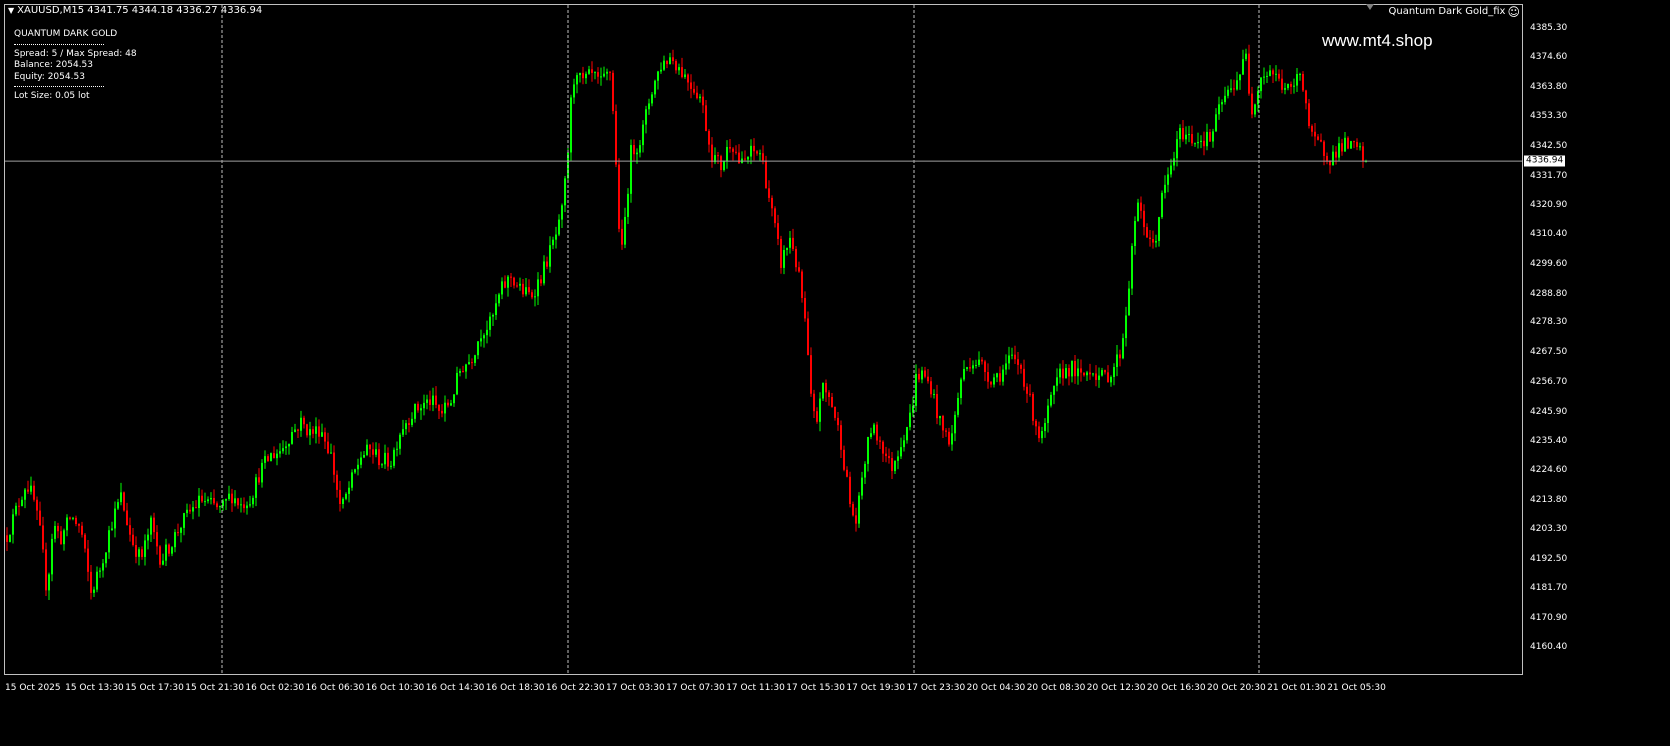 The height and width of the screenshot is (746, 1670). Describe the element at coordinates (695, 688) in the screenshot. I see `time-axis-label: 17 Oct 07:30` at that location.